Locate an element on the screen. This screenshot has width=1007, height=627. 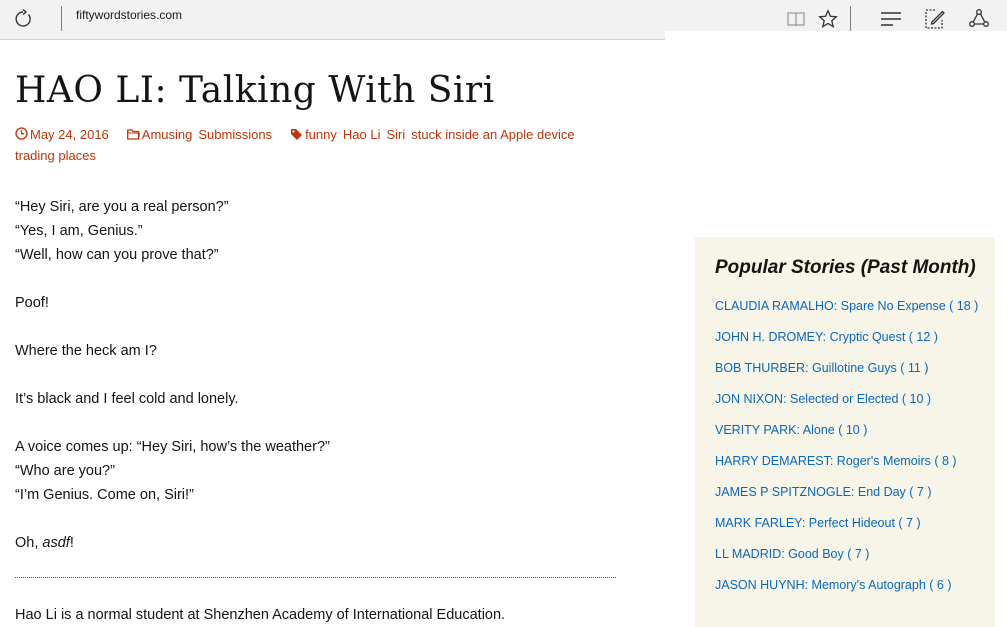
paragraph: Oh, asdf! is located at coordinates (315, 543).